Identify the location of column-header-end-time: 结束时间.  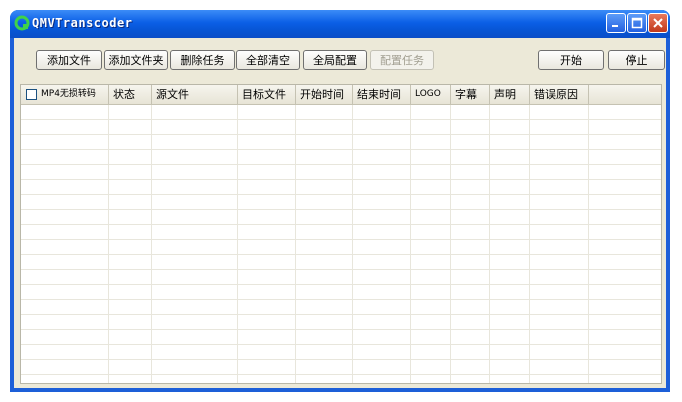
(382, 94).